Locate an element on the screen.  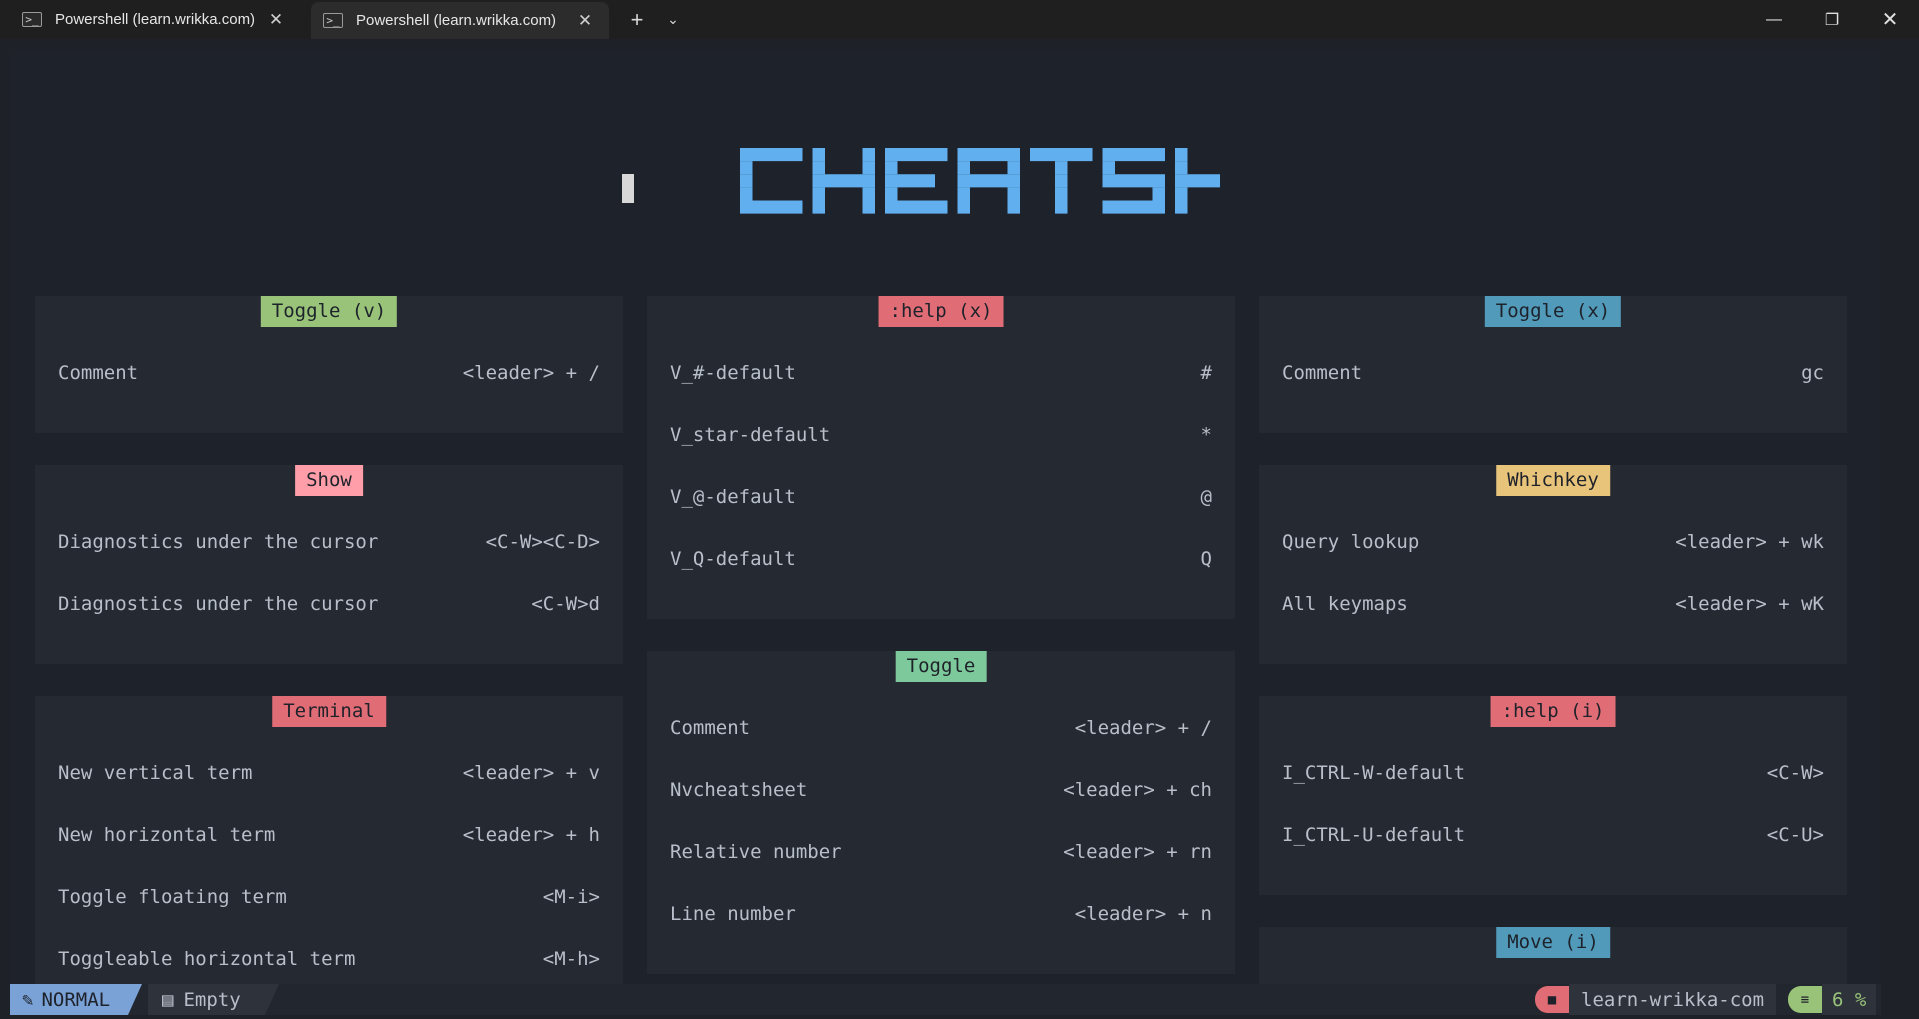
restore-button: ❐ is located at coordinates (1832, 19).